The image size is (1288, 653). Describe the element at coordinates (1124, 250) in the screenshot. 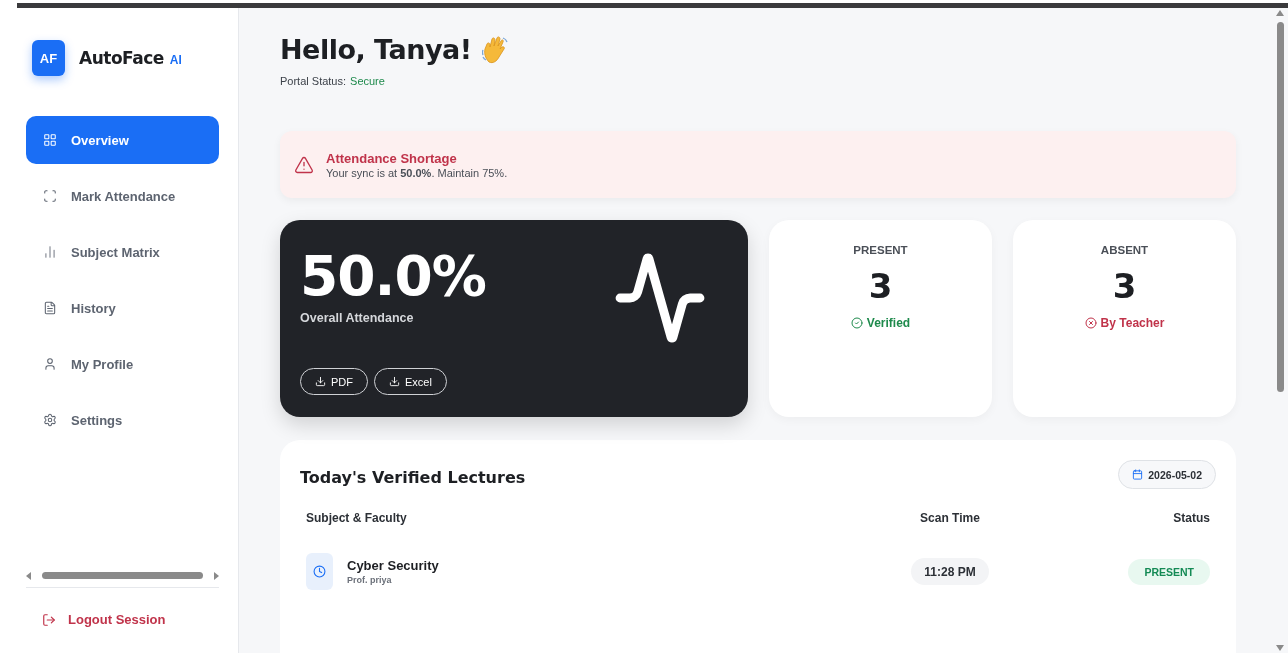

I see `stat-title: ABSENT` at that location.